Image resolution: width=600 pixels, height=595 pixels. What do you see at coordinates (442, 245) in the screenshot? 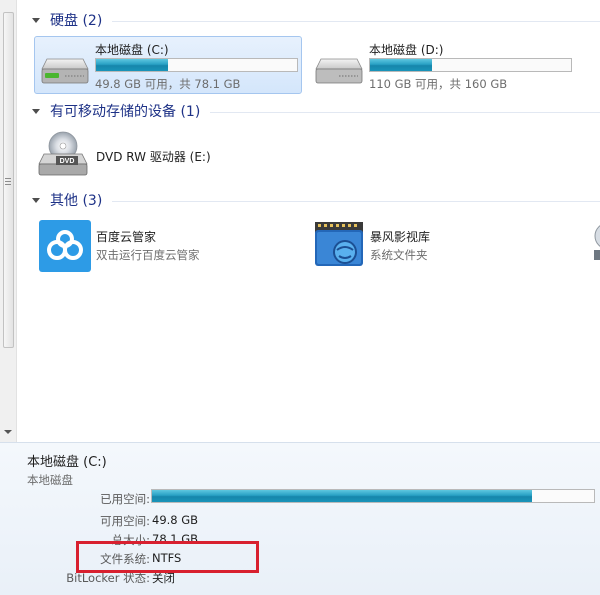
I see `baofeng-library-item: 暴风影视库 系统文件夹` at bounding box center [442, 245].